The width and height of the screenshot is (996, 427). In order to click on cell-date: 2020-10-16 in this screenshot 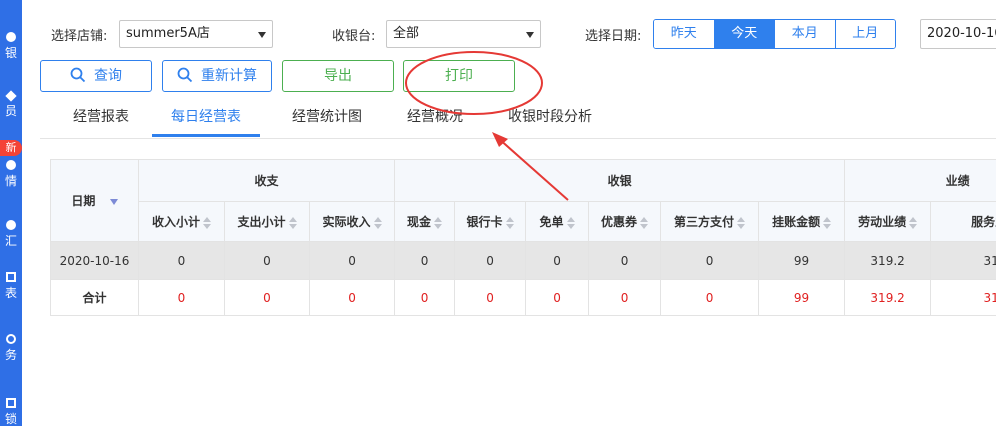, I will do `click(95, 261)`.